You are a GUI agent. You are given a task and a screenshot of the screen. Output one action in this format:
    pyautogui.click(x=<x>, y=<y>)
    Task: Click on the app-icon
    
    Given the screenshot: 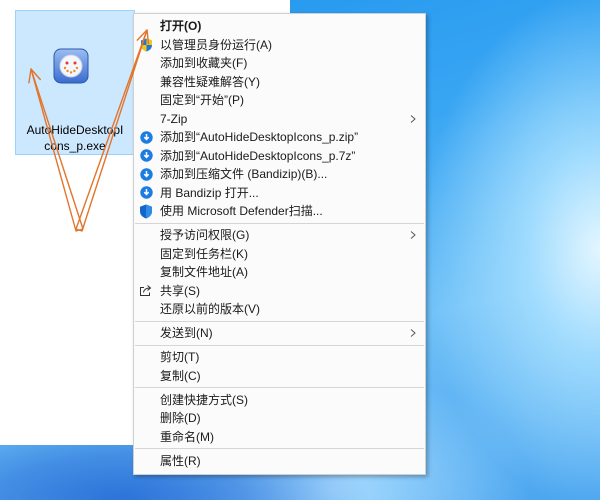 What is the action you would take?
    pyautogui.click(x=71, y=66)
    